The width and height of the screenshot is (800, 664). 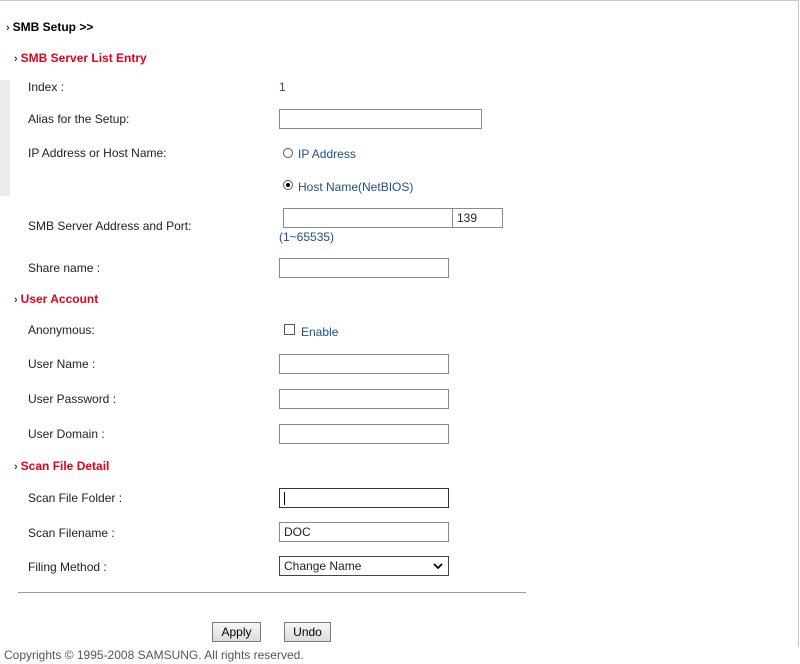 I want to click on user-password-input, so click(x=364, y=399).